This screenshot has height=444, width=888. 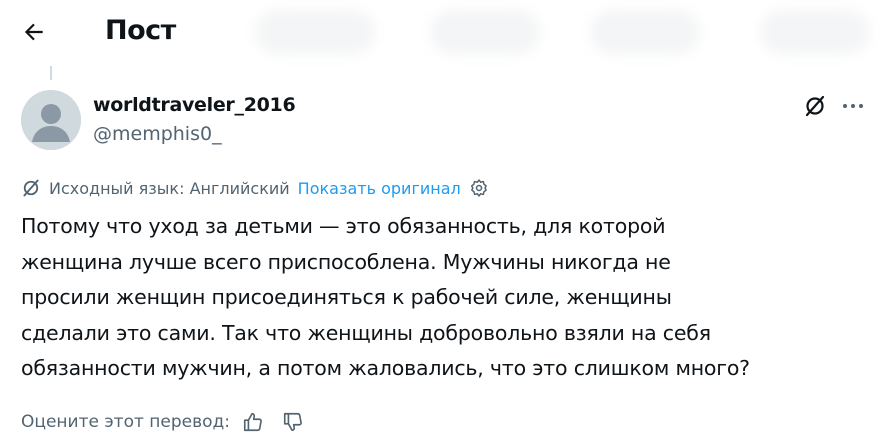 I want to click on author-display-name: worldtraveler_2016, so click(x=194, y=105).